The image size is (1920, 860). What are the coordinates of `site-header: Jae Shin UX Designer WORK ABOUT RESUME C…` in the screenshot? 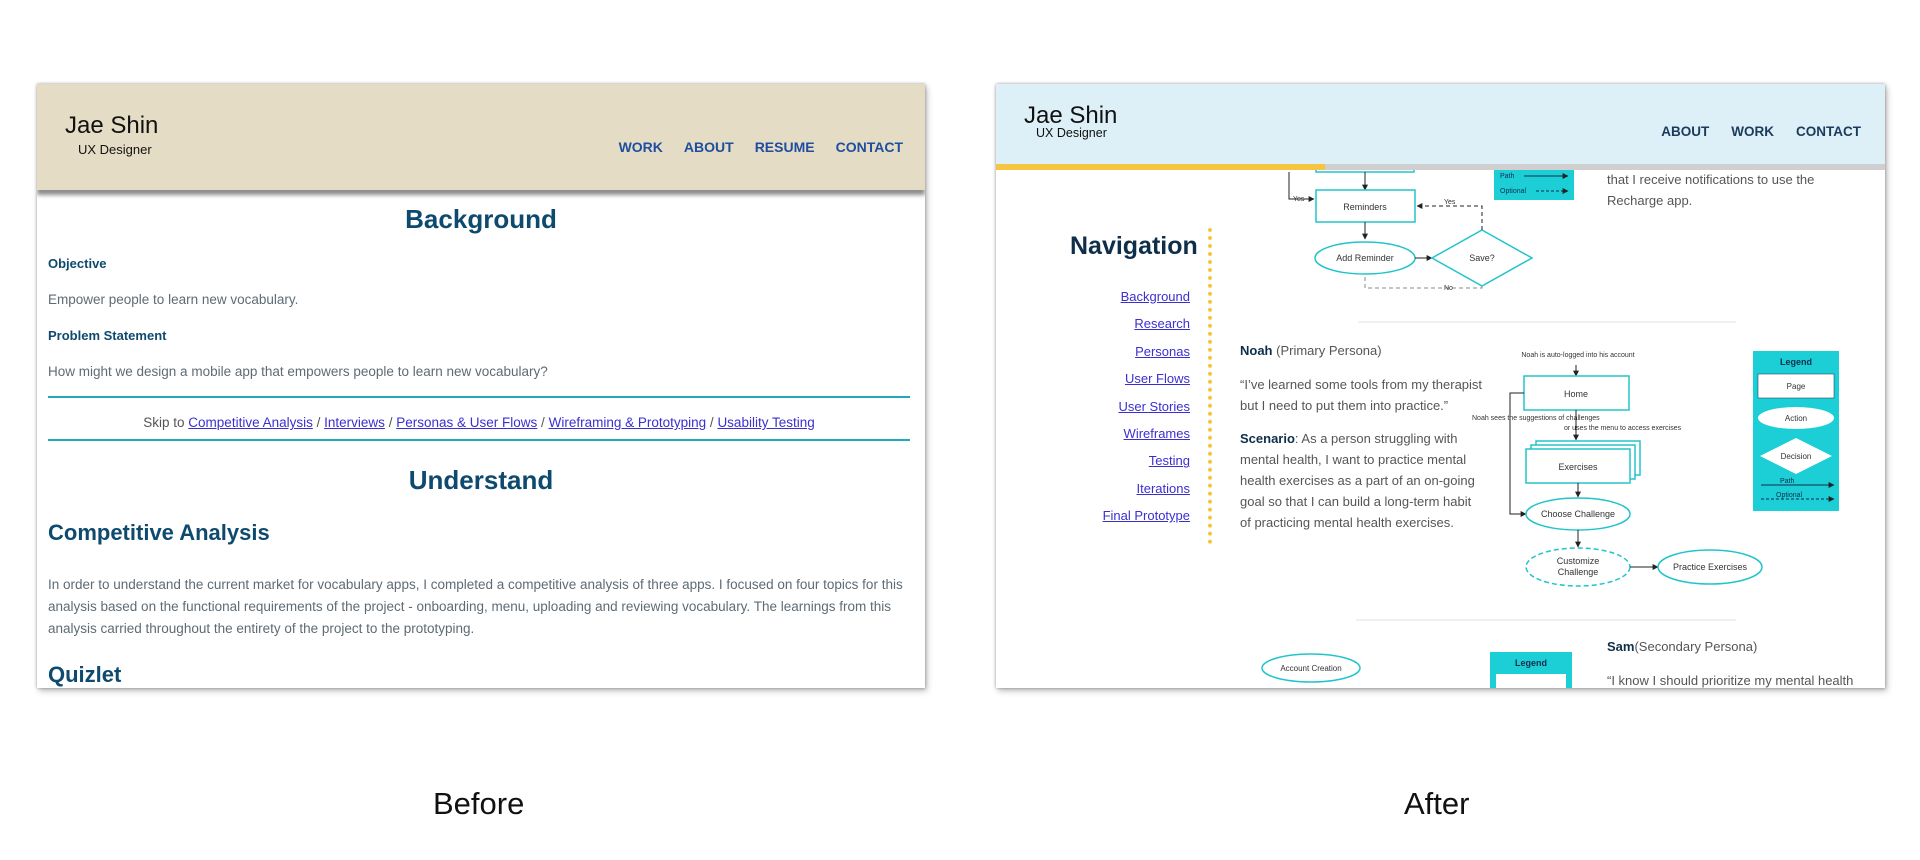 It's located at (481, 137).